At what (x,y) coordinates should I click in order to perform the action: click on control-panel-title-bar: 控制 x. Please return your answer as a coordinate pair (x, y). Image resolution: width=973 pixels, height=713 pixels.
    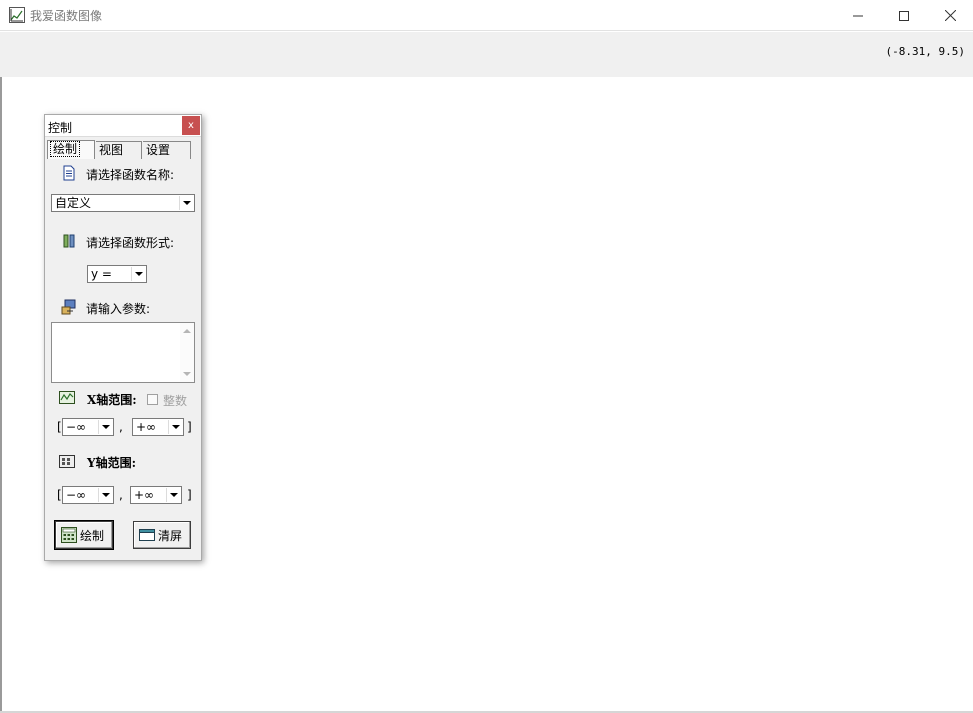
    Looking at the image, I should click on (123, 126).